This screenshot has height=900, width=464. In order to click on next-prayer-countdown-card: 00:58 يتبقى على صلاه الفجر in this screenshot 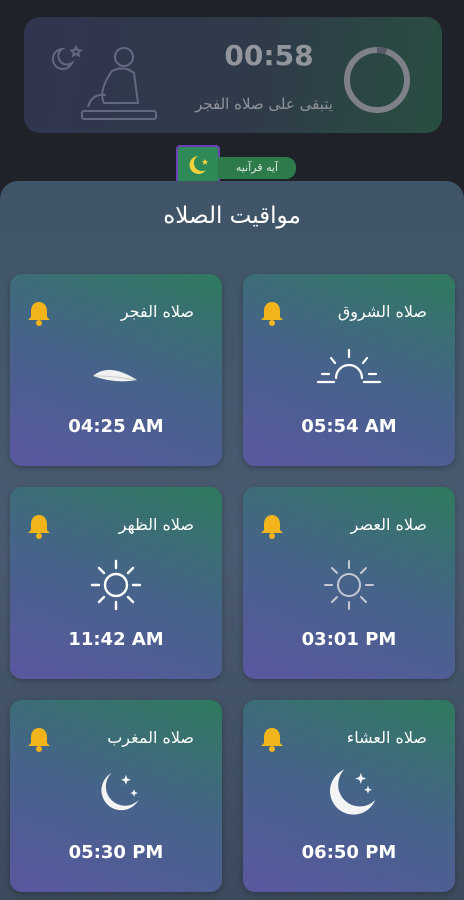, I will do `click(233, 75)`.